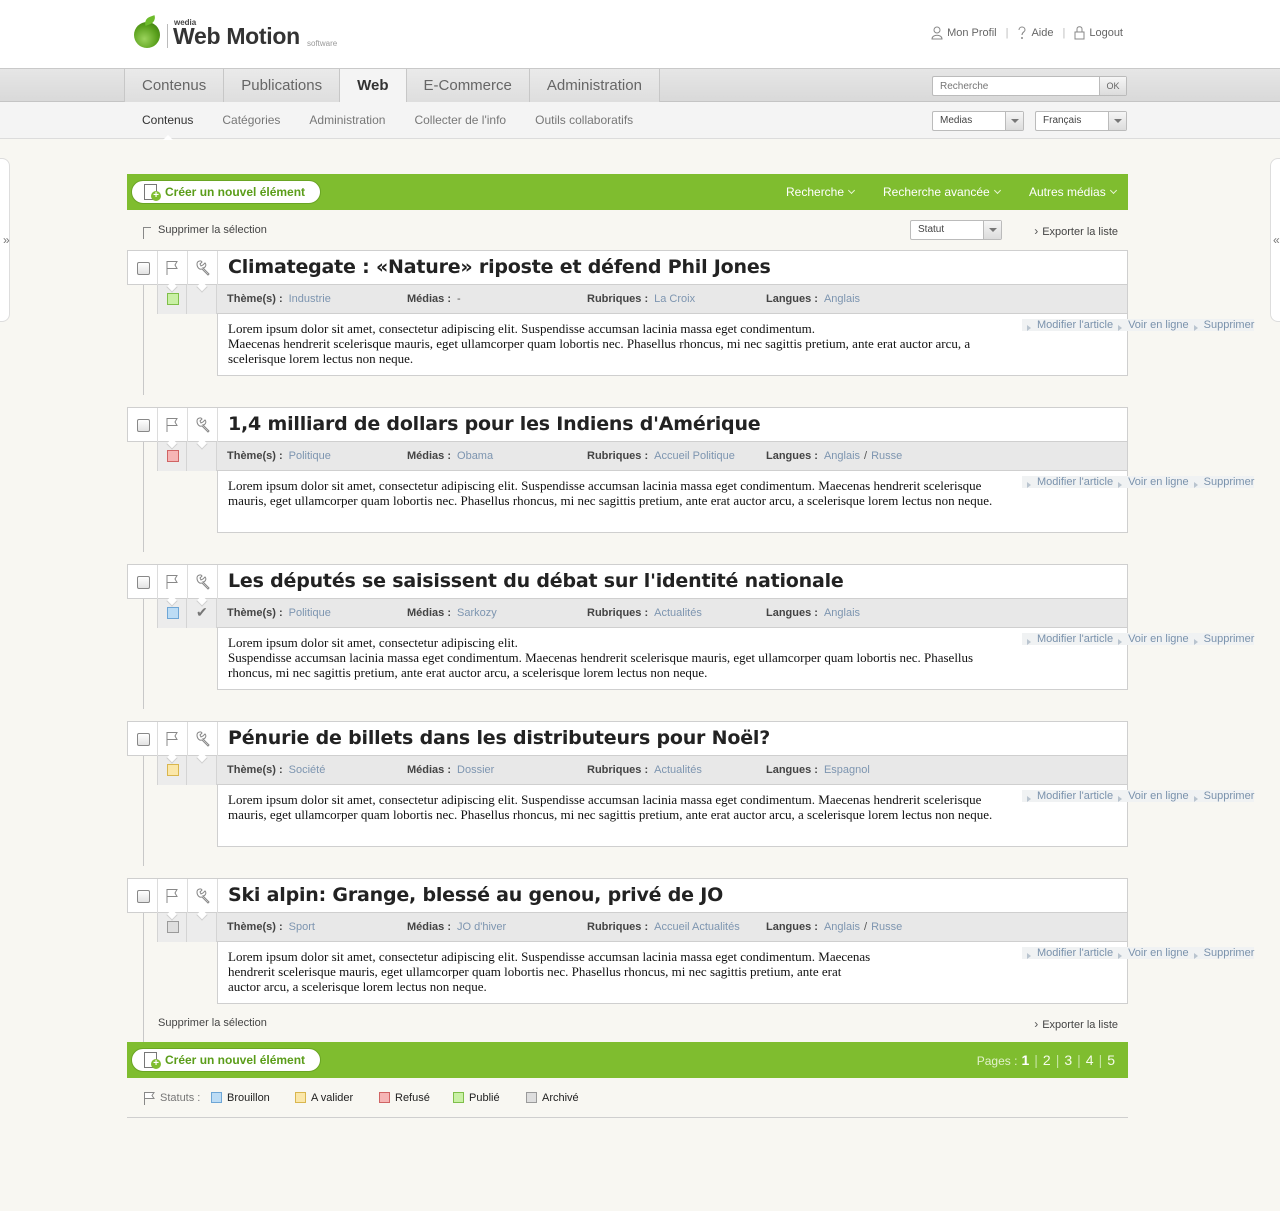 This screenshot has width=1280, height=1211. I want to click on tab-e-commerce: E-Commerce, so click(467, 85).